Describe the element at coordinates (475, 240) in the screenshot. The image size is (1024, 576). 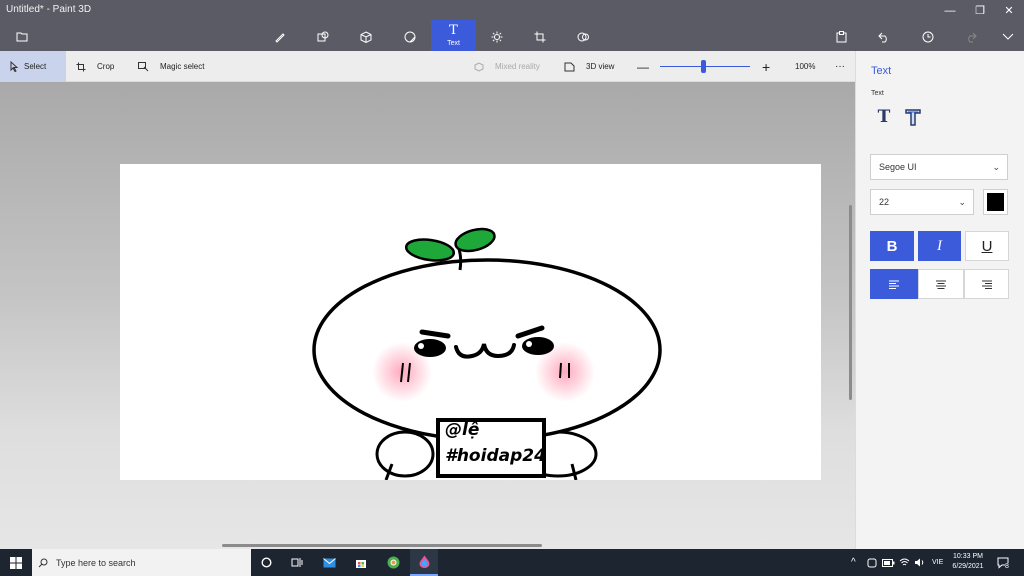
I see `sprout-leaf-right` at that location.